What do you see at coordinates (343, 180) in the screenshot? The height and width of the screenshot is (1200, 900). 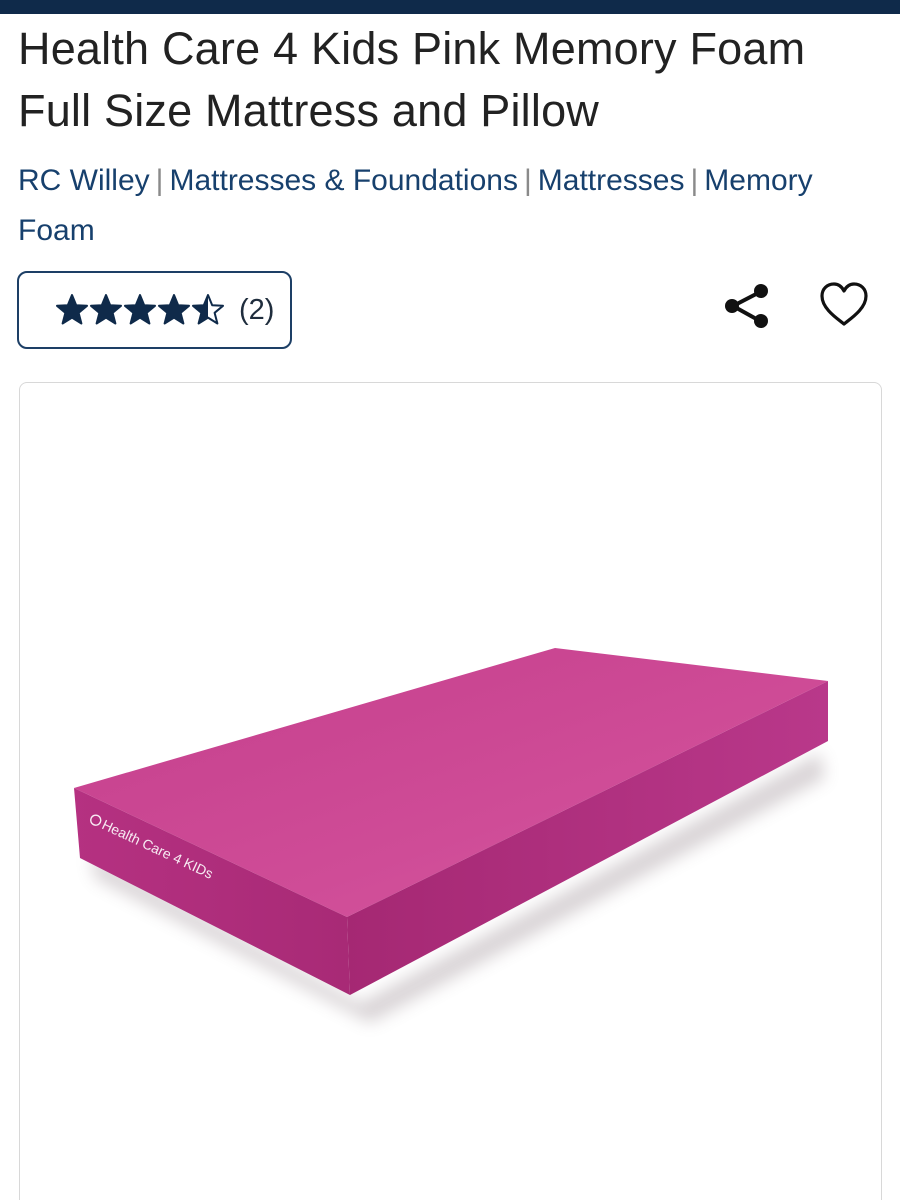 I see `breadcrumb-mattresses-foundations: Mattresses & Foundations` at bounding box center [343, 180].